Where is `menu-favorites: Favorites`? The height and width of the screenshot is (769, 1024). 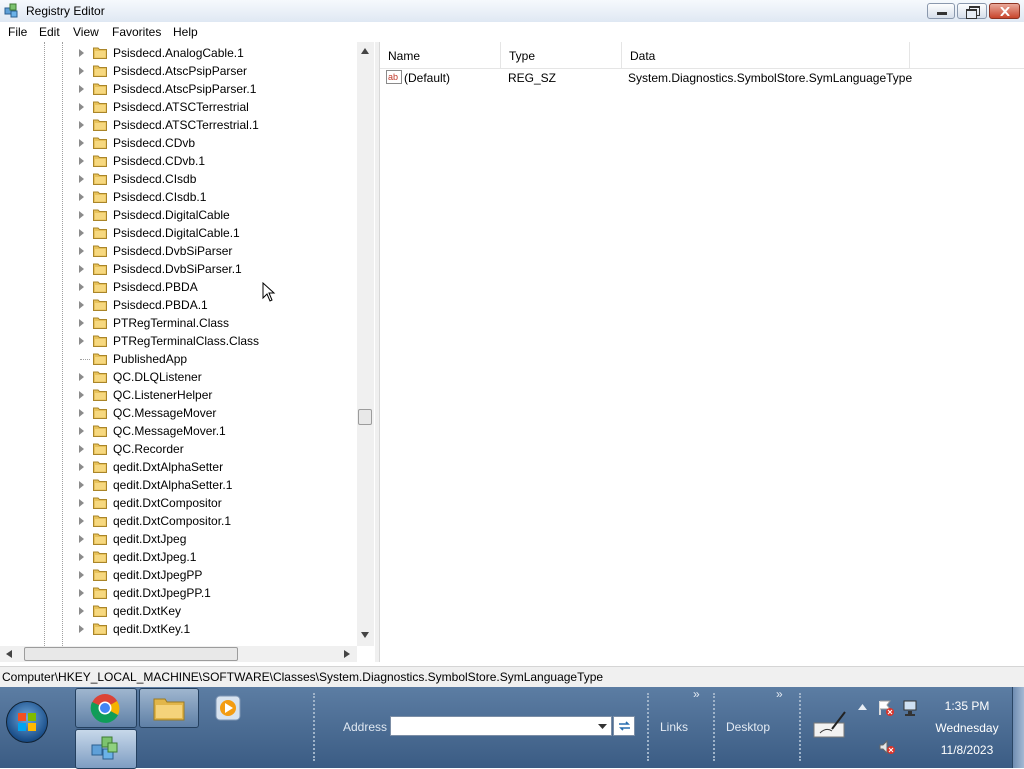
menu-favorites: Favorites is located at coordinates (136, 32).